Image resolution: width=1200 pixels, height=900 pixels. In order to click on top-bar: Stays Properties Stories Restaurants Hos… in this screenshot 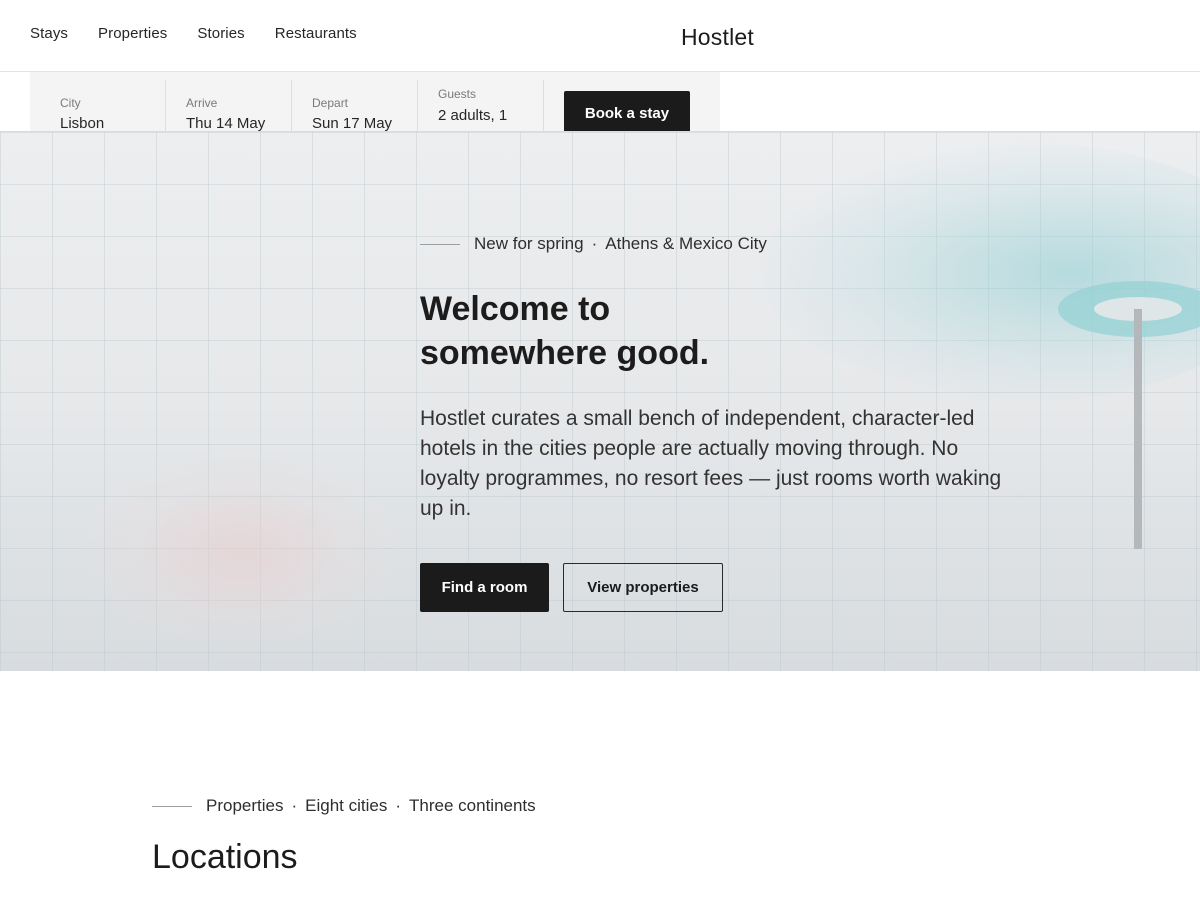, I will do `click(600, 36)`.